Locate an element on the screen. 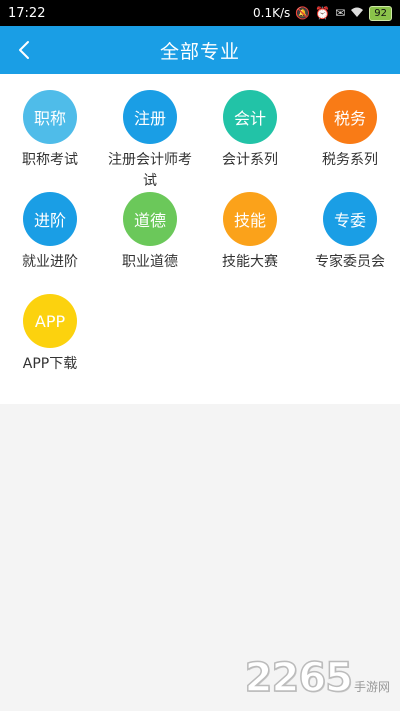  category-label: 税务系列 is located at coordinates (350, 160).